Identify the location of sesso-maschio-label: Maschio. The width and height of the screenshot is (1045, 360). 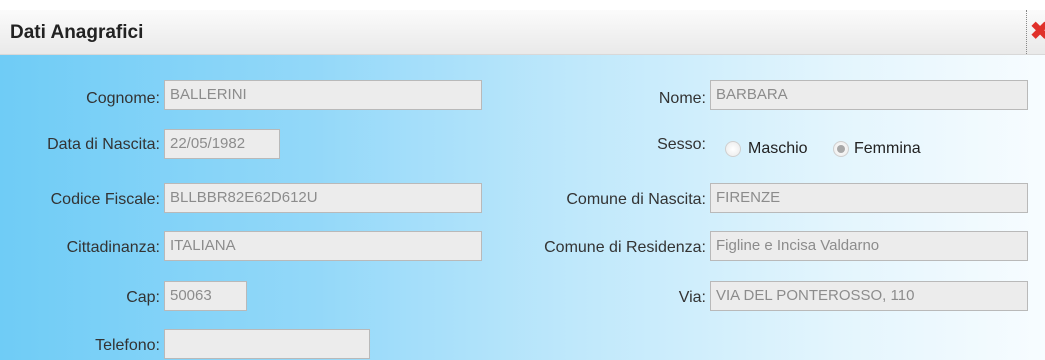
(778, 148).